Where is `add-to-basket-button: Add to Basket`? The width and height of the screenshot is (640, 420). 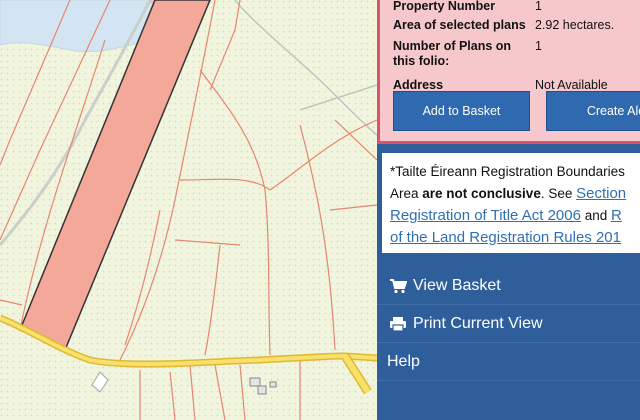
add-to-basket-button: Add to Basket is located at coordinates (461, 111).